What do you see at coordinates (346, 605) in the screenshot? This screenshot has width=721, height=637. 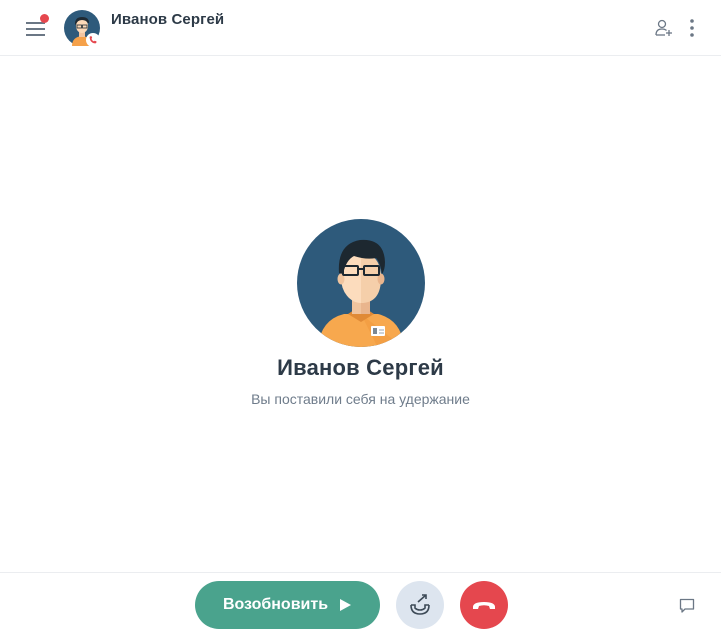 I see `play-icon` at bounding box center [346, 605].